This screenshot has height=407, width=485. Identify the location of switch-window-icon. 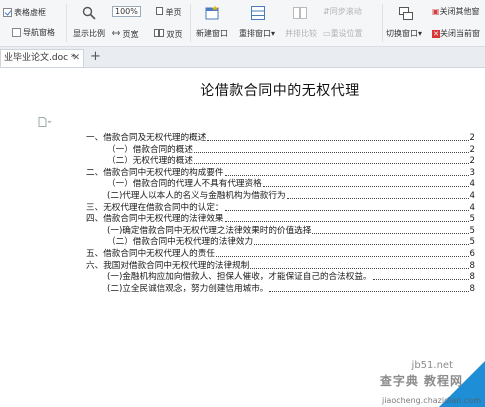
(406, 14).